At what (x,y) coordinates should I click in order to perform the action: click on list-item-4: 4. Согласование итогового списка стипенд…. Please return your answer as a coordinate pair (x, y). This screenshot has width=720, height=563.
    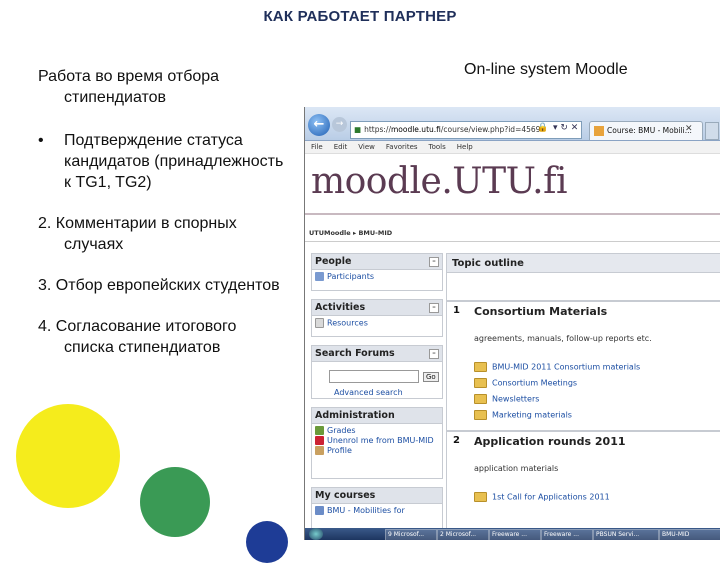
    Looking at the image, I should click on (137, 337).